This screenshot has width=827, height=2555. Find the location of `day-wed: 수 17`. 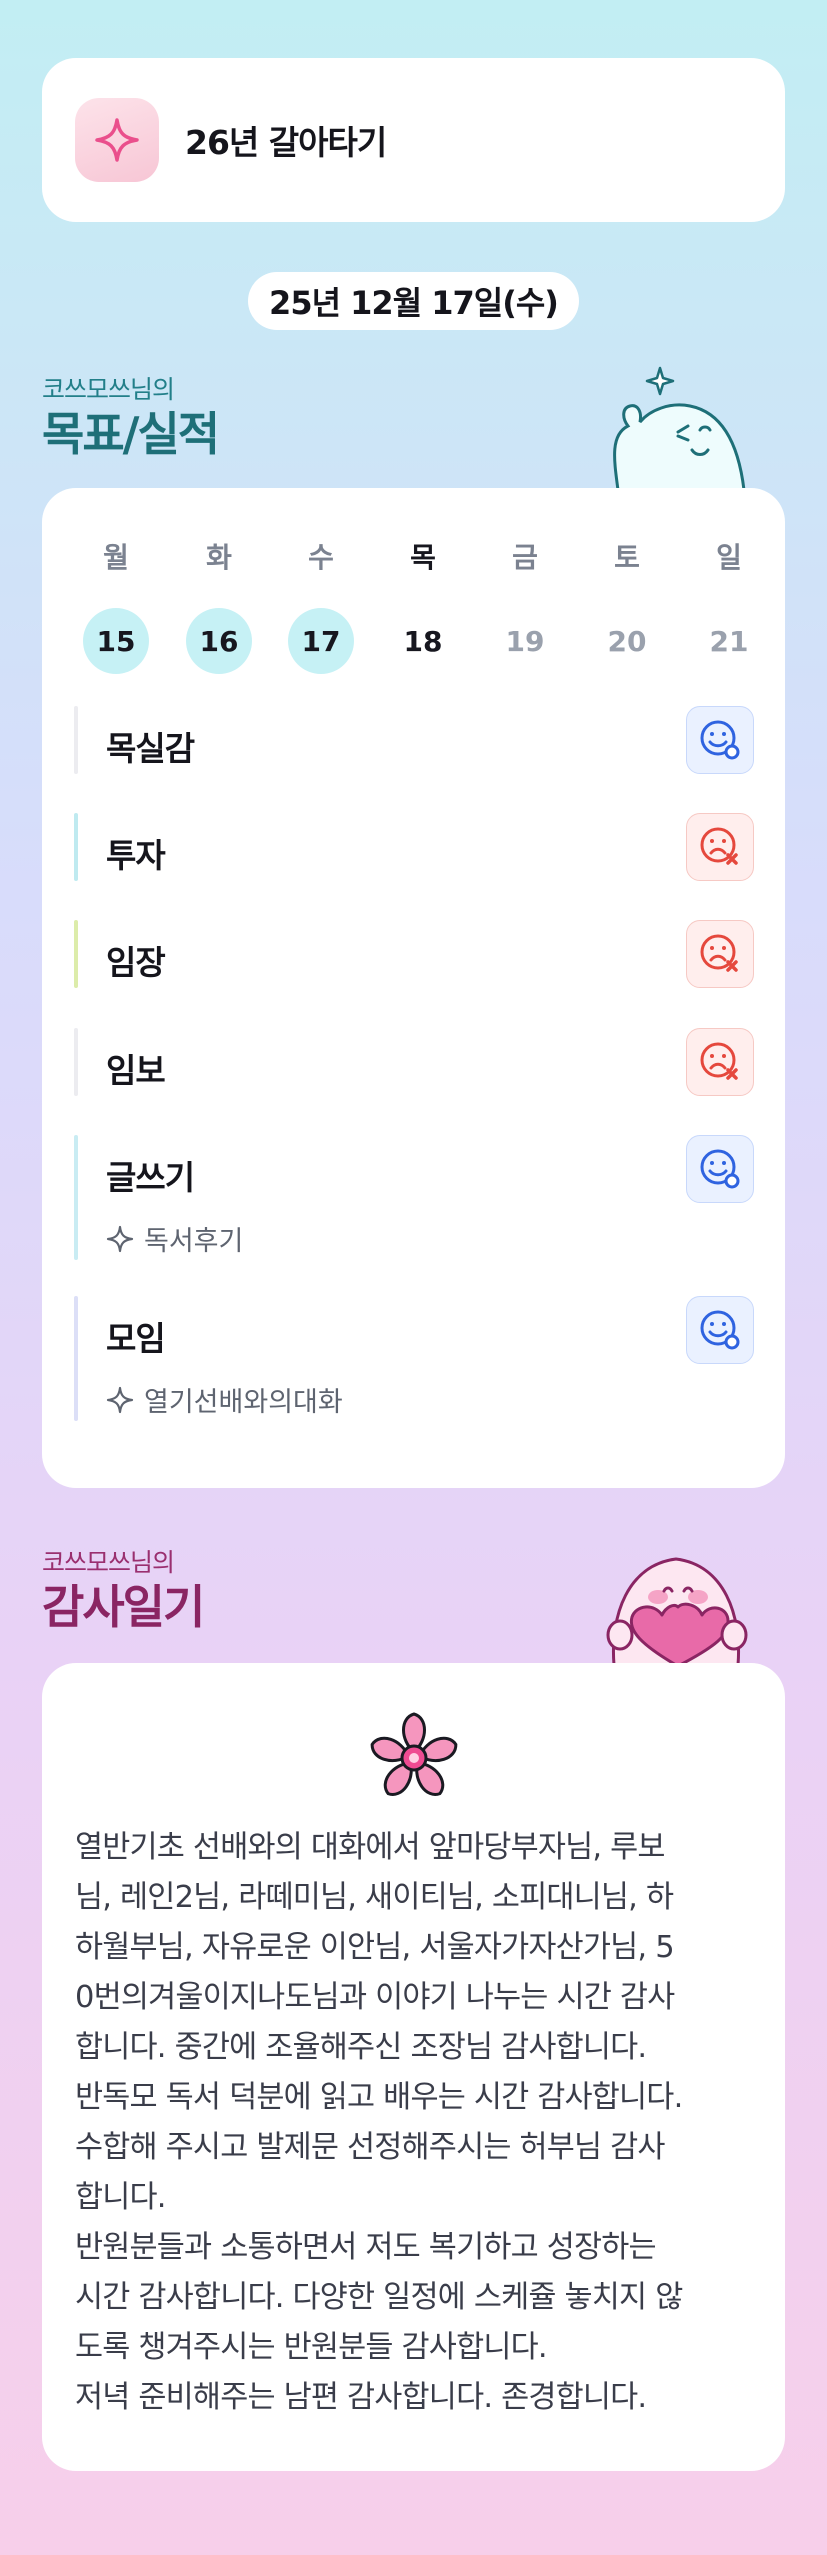

day-wed: 수 17 is located at coordinates (321, 606).